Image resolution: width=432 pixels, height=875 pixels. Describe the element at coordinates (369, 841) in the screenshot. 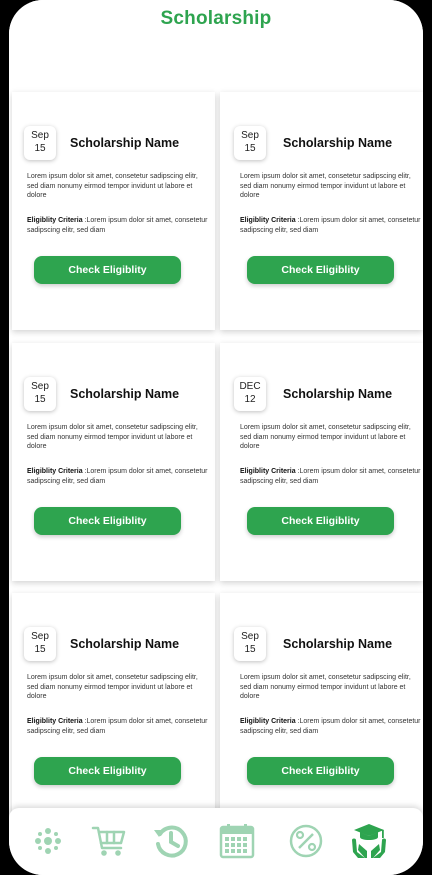

I see `scholarship-icon` at that location.